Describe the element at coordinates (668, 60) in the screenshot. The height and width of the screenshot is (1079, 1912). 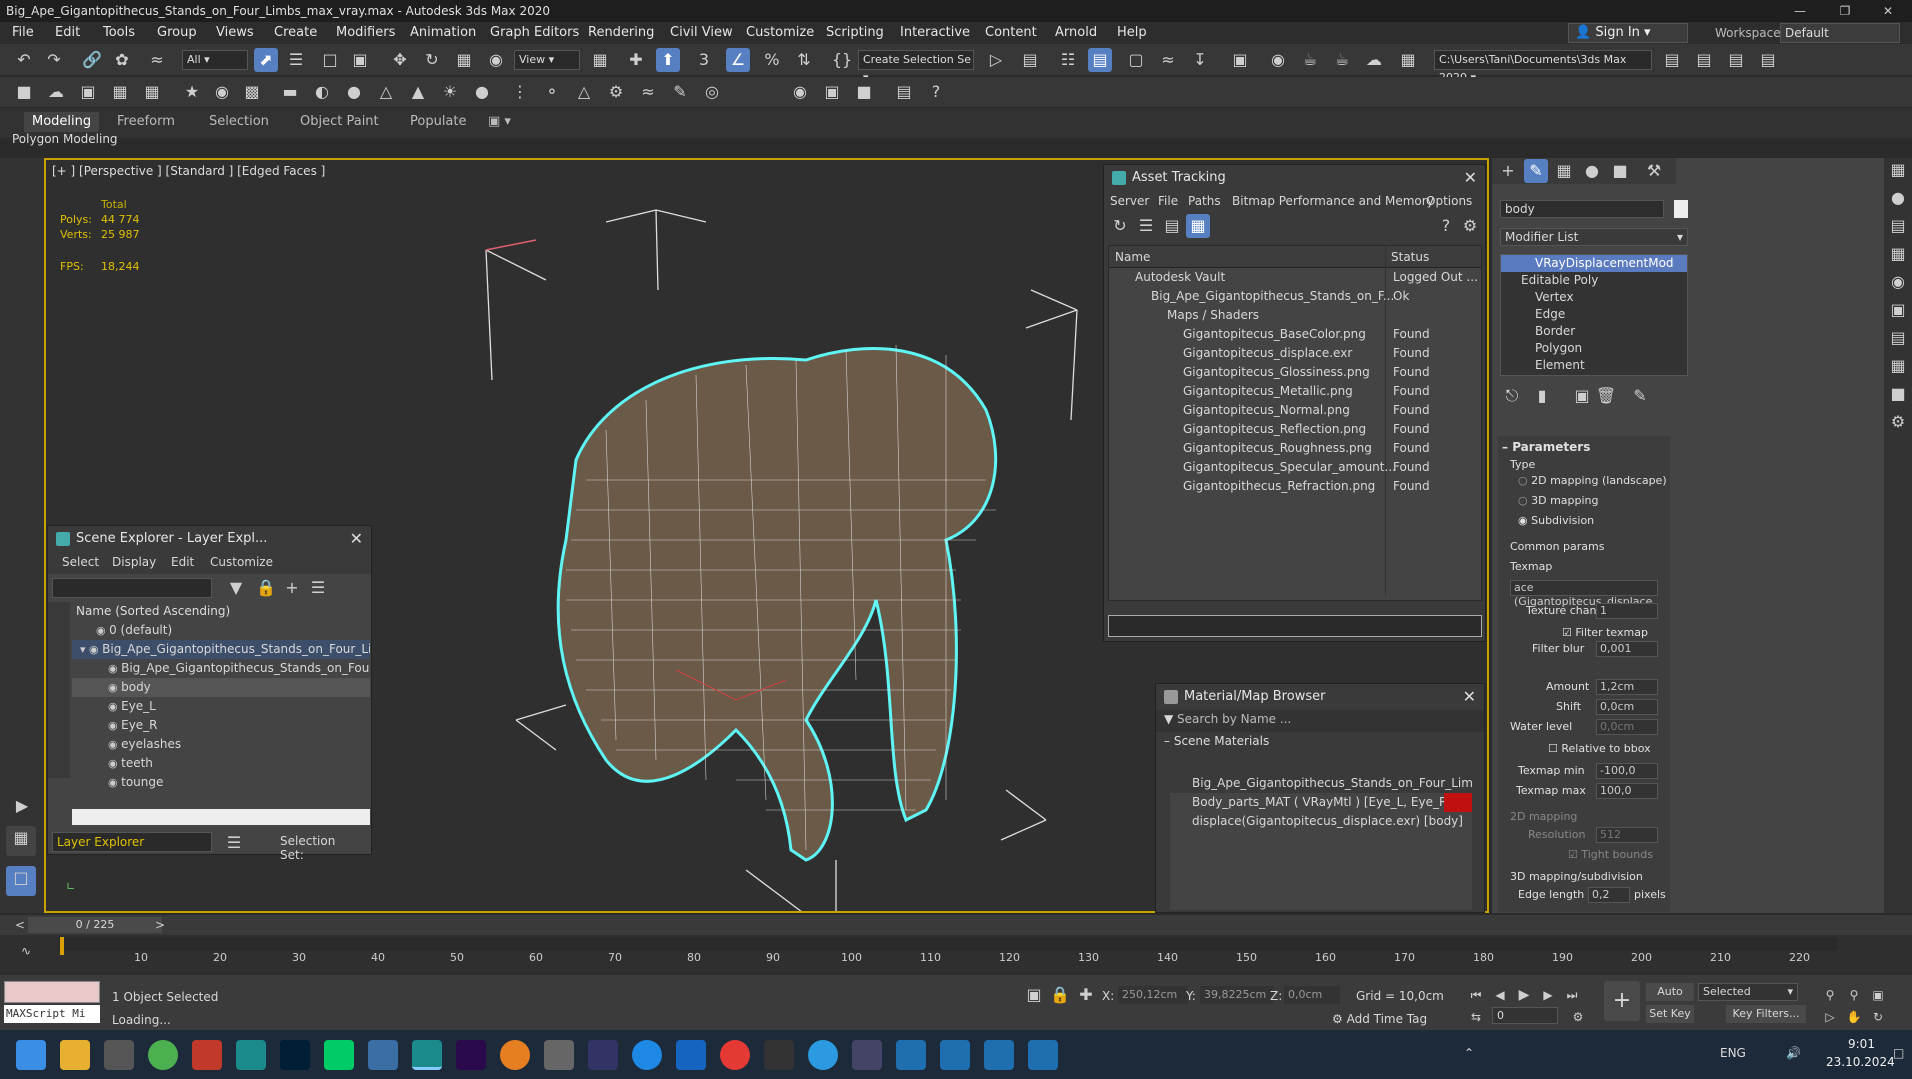
I see `keyboard-shortcut-icon: ⬆` at that location.